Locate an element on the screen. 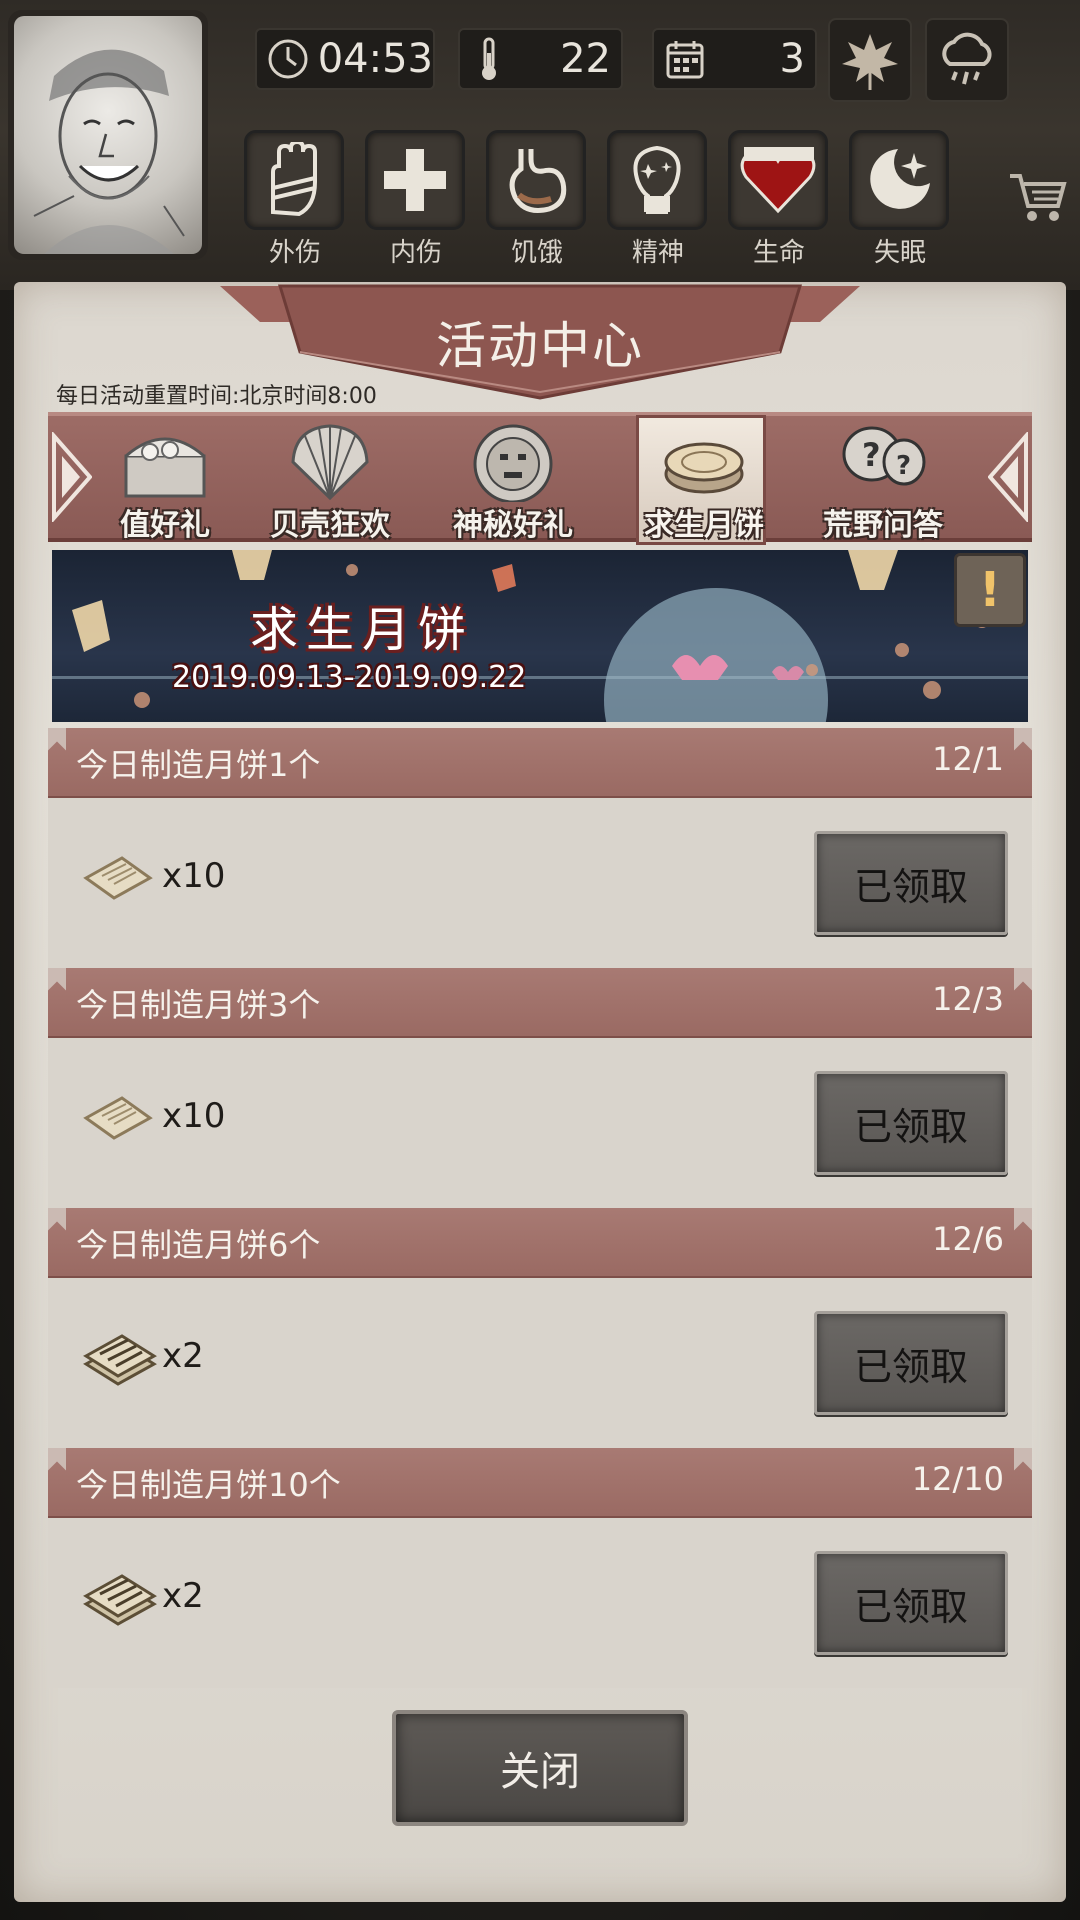 This screenshot has width=1080, height=1920. task-item: 今日制造月饼3个 12/3 x10 已领取 is located at coordinates (540, 1088).